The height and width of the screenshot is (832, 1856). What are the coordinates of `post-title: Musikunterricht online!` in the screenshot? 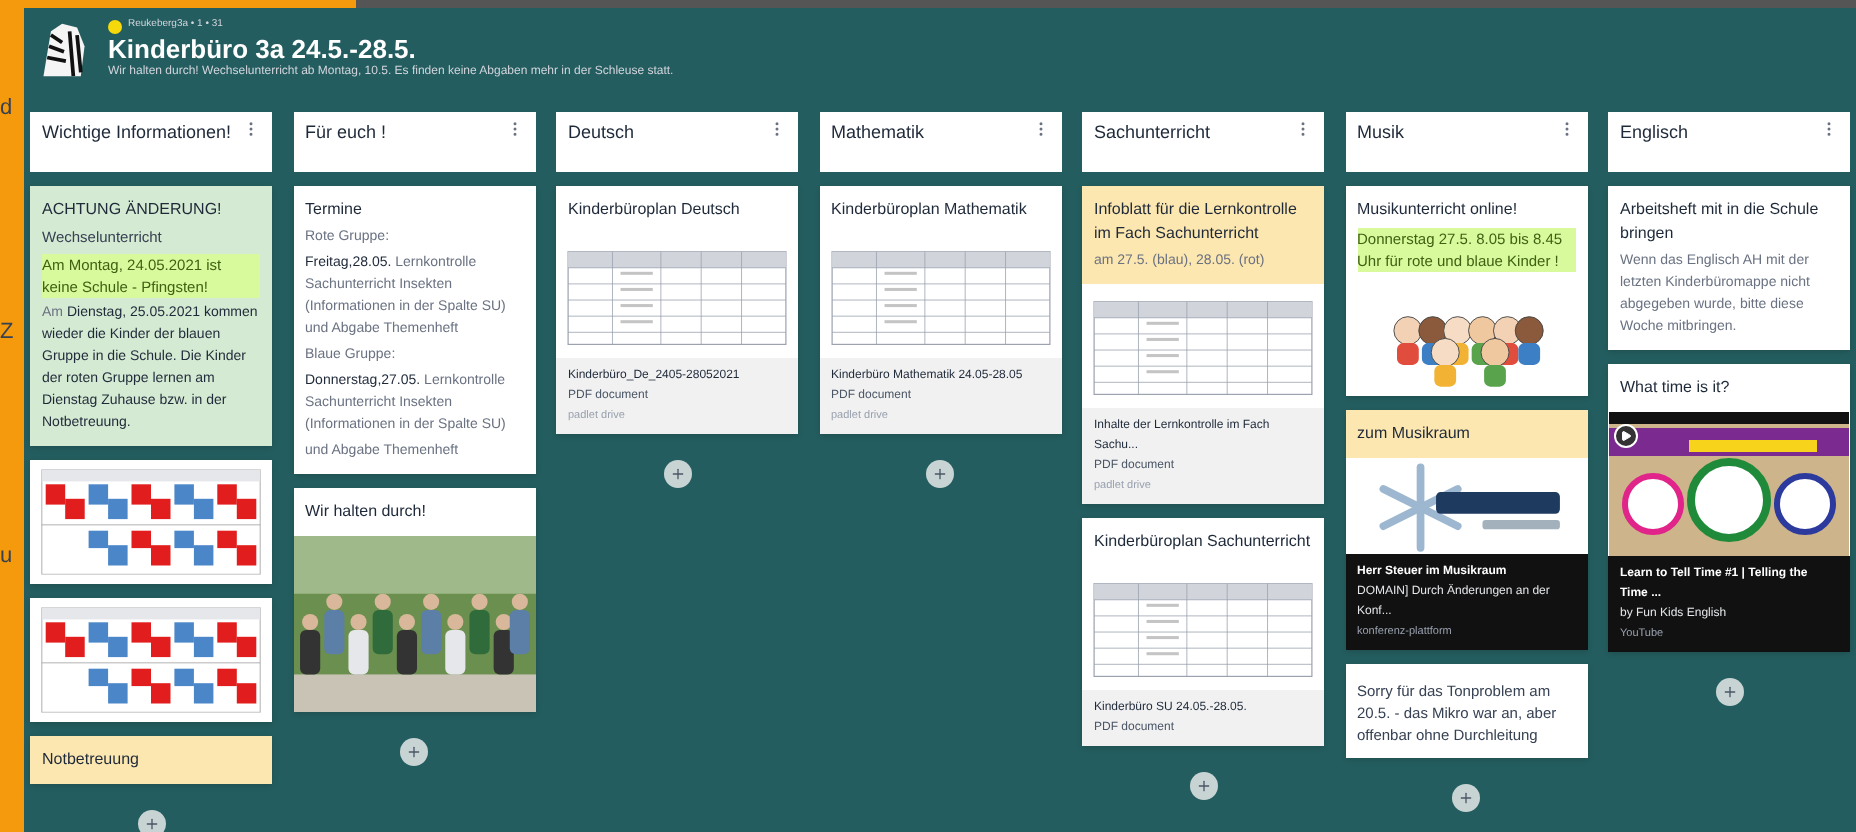 It's located at (1438, 210).